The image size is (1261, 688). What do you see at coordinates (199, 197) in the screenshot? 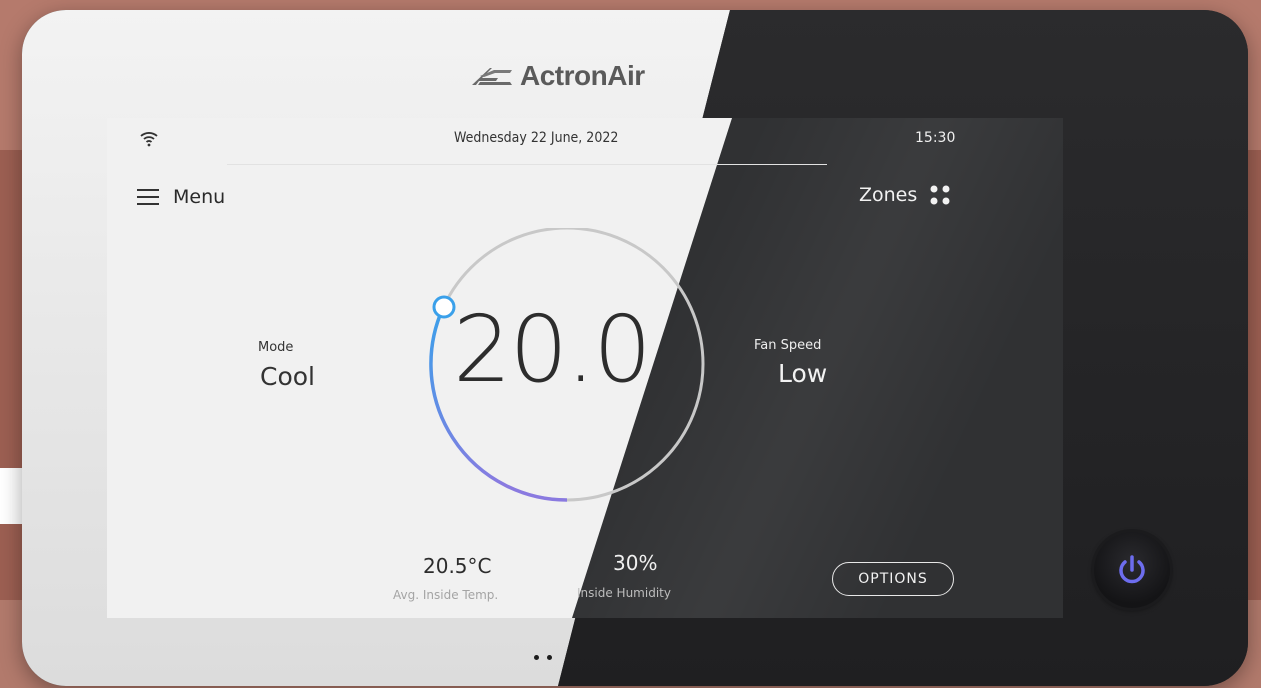
I see `menu-label: Menu` at bounding box center [199, 197].